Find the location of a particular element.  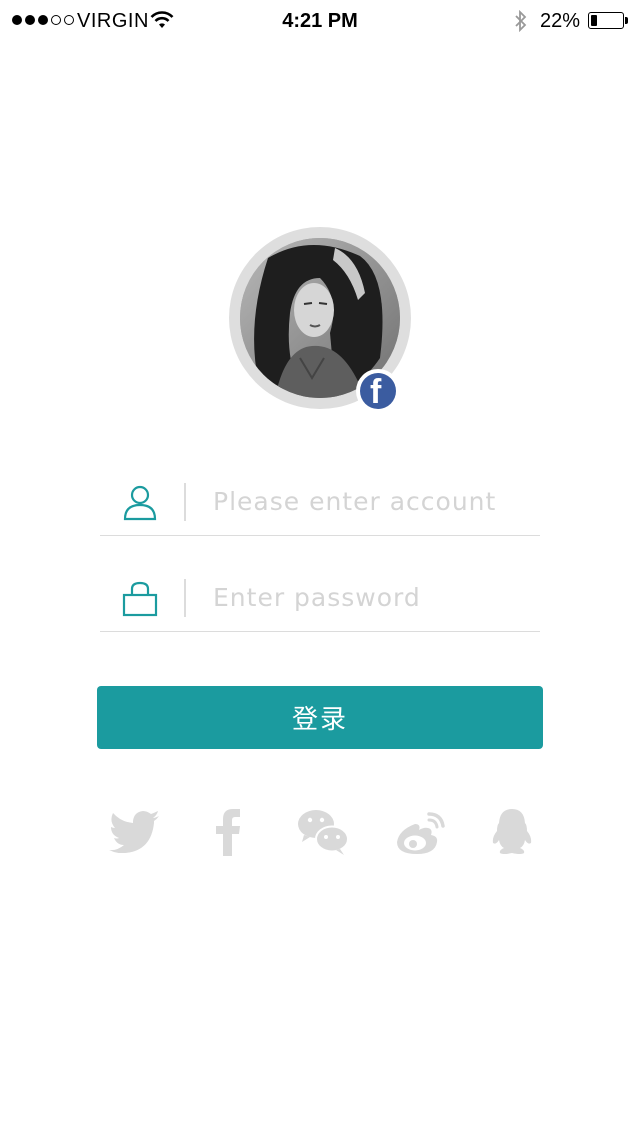

password-field is located at coordinates (320, 602).